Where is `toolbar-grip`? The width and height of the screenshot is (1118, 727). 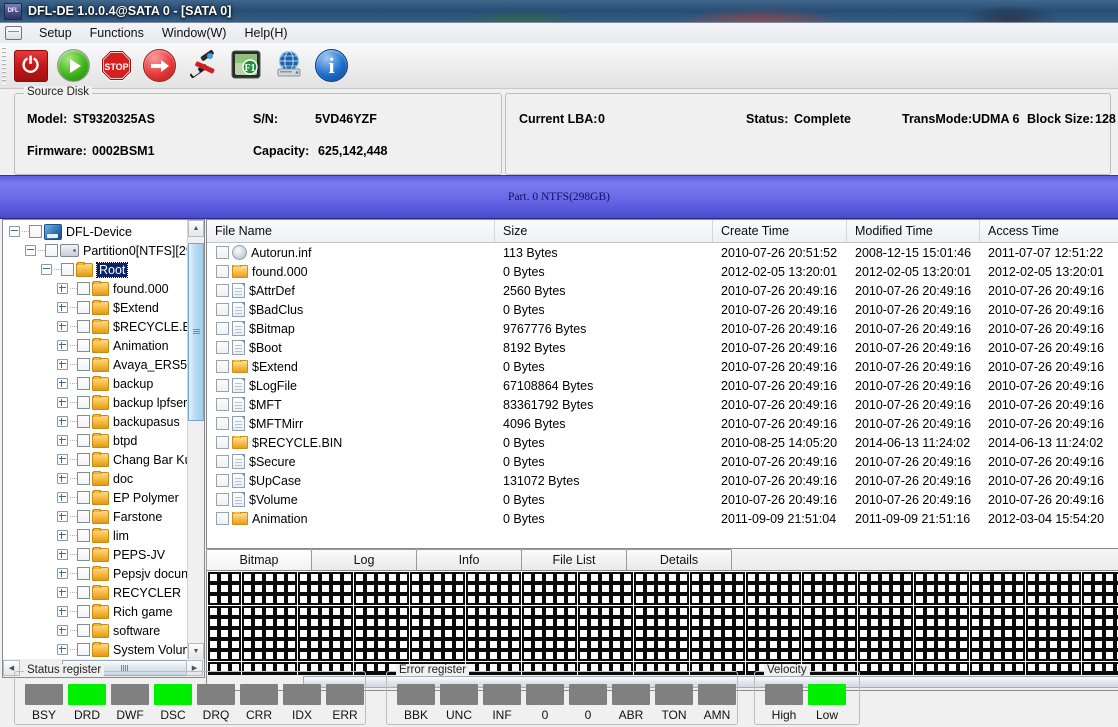 toolbar-grip is located at coordinates (4, 65).